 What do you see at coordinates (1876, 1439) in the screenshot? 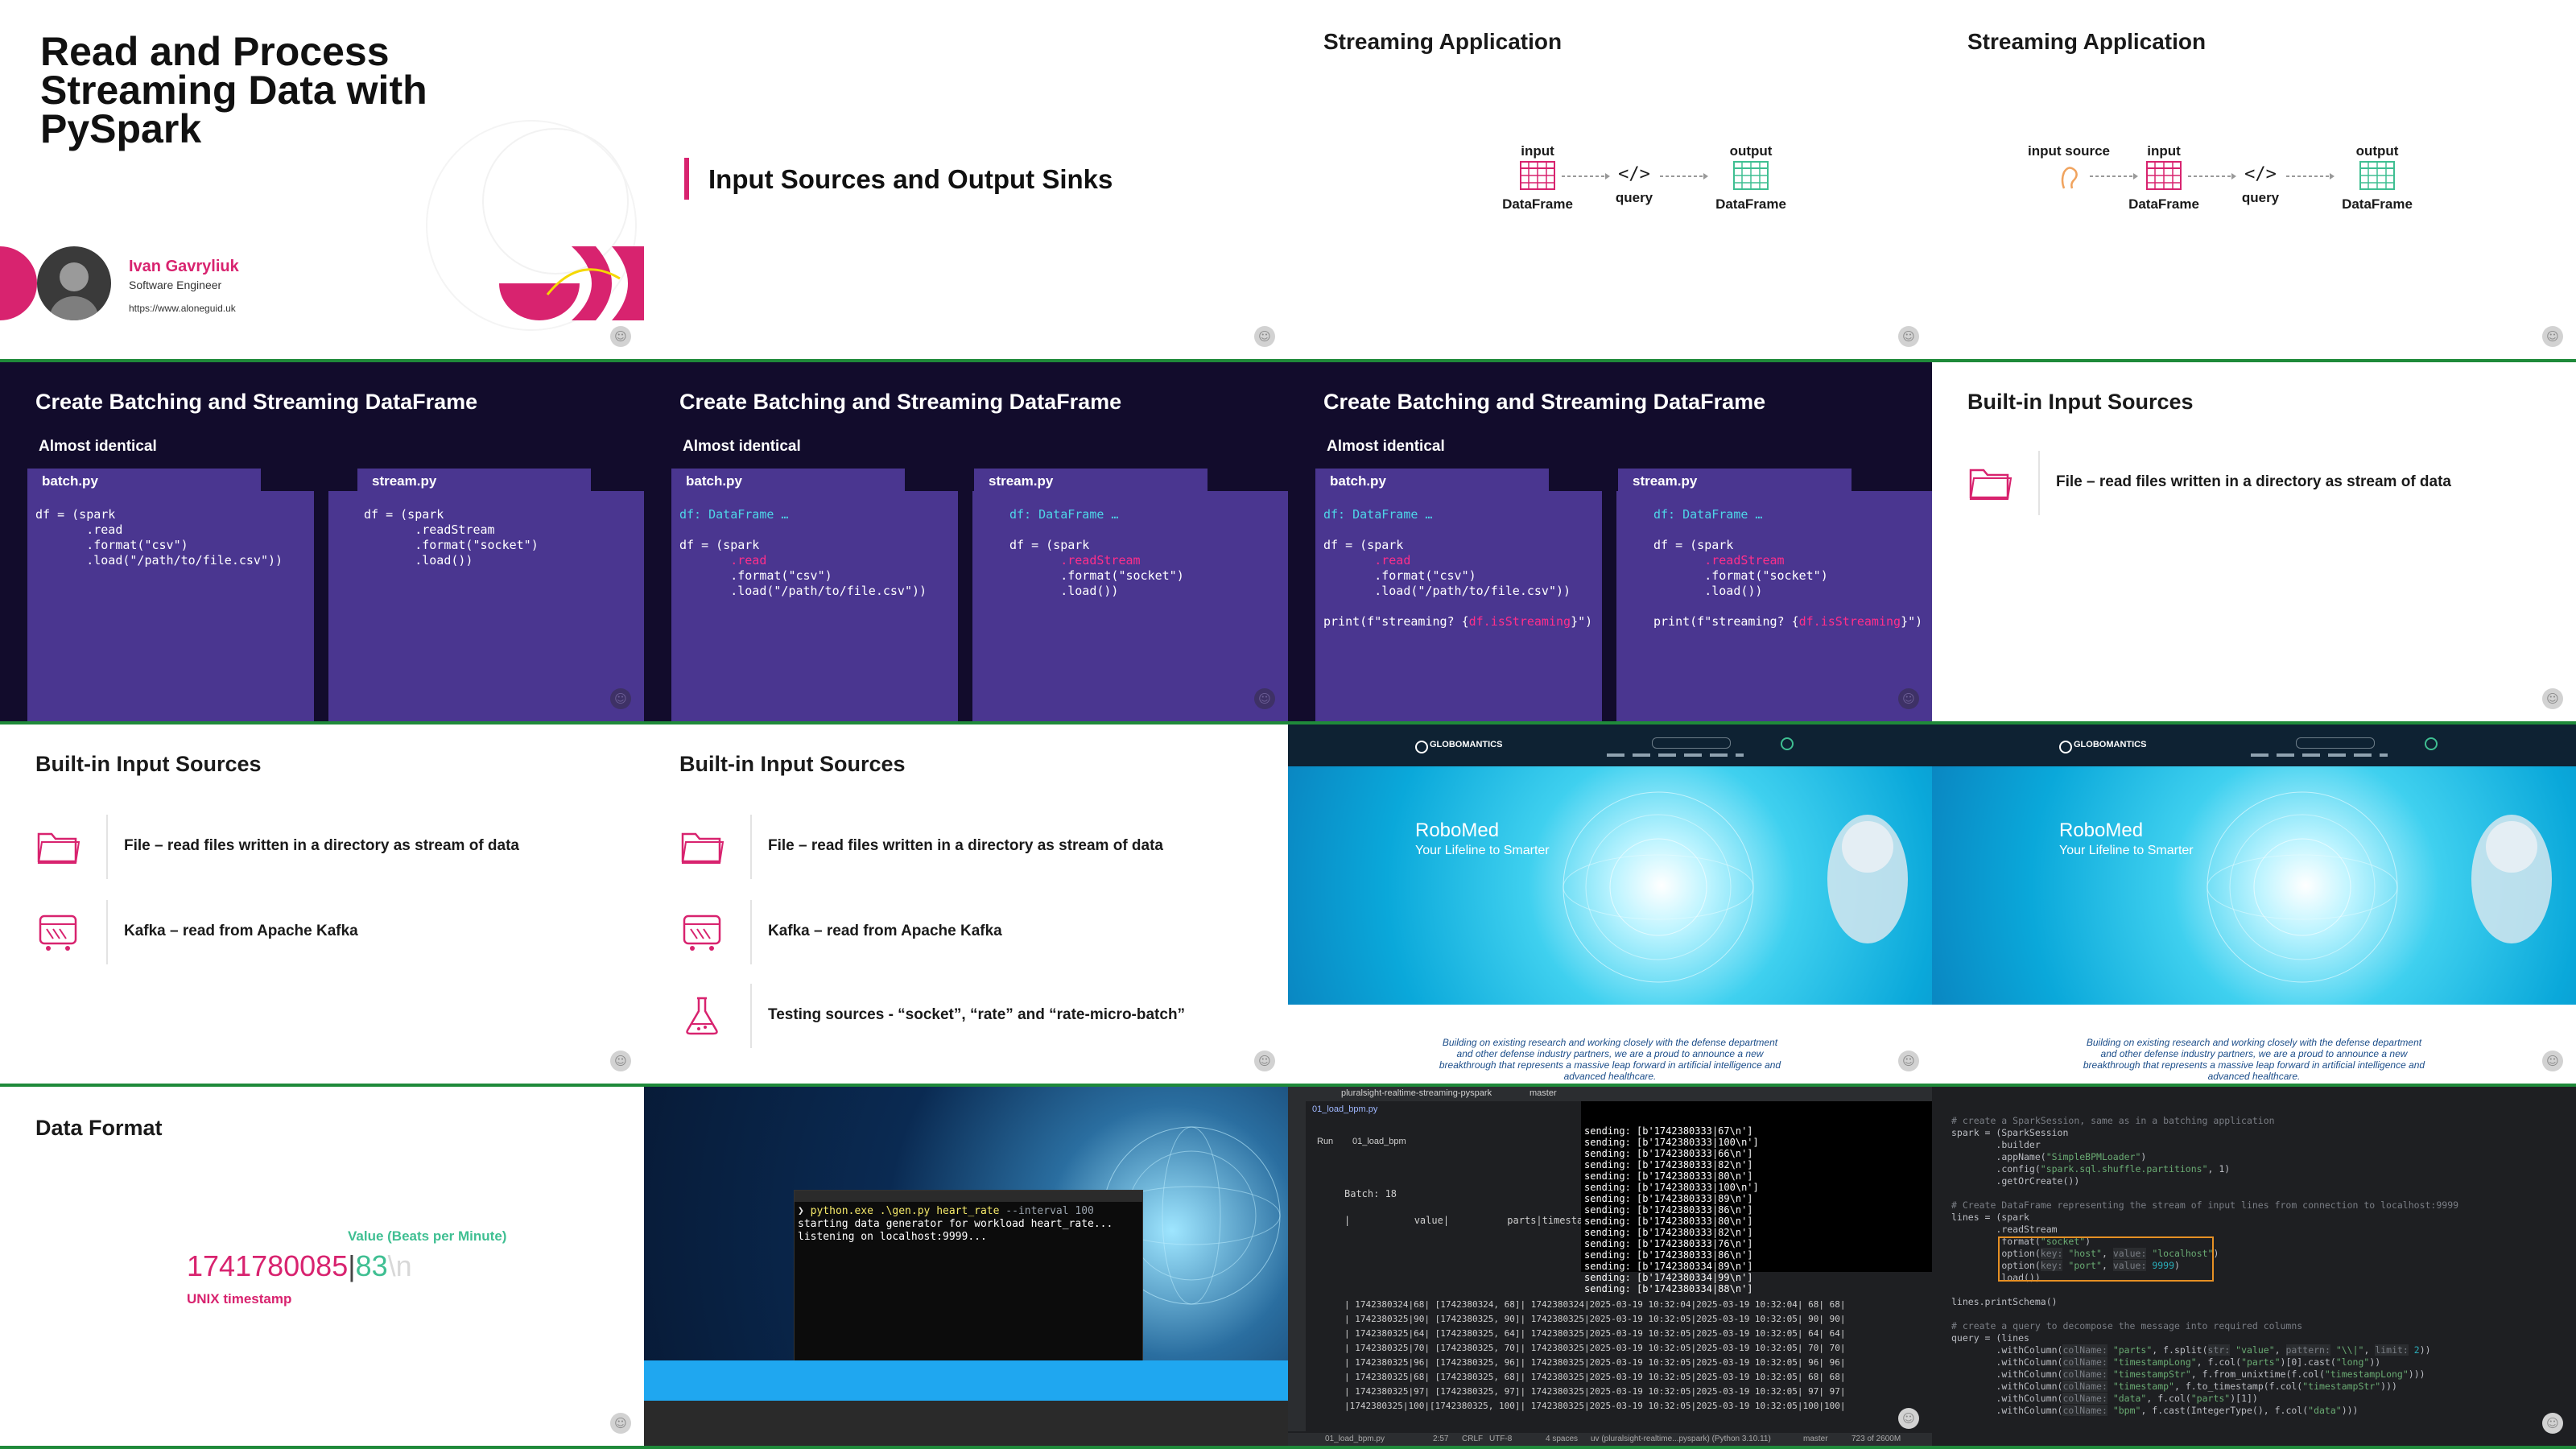
I see `status-memory: 723 of 2600M` at bounding box center [1876, 1439].